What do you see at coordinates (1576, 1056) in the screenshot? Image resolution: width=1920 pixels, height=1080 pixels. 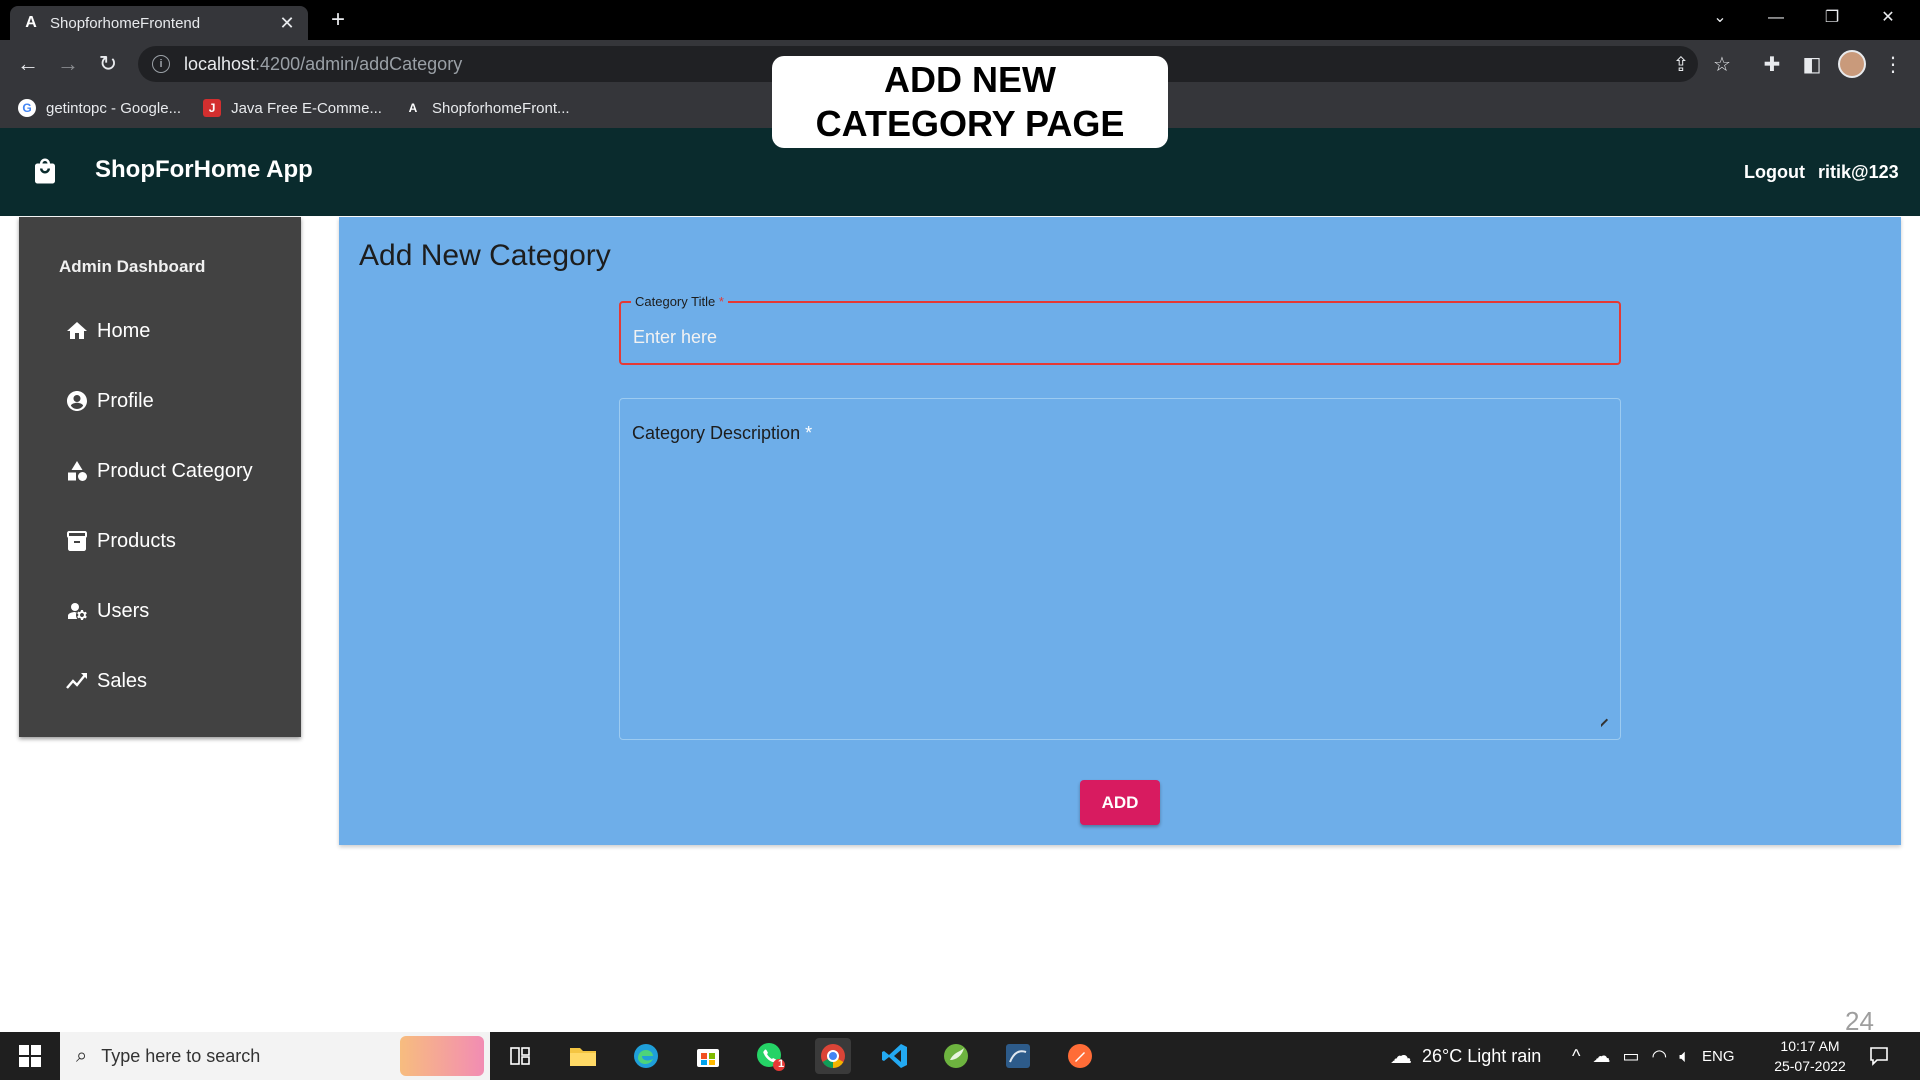 I see `show-hidden-icons-icon: ^` at bounding box center [1576, 1056].